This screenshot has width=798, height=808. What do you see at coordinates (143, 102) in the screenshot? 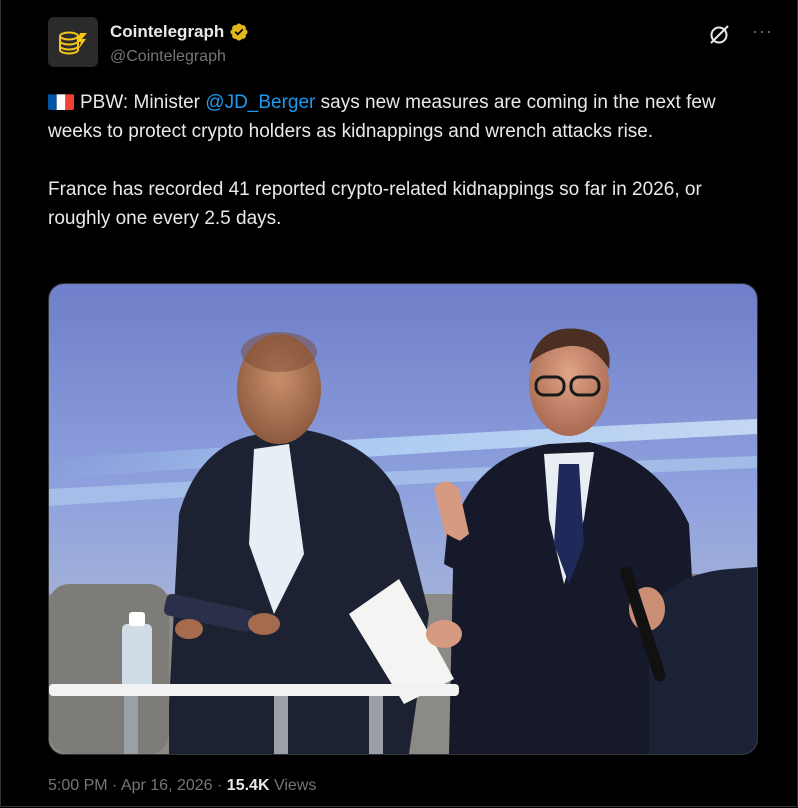
I see `tweet-text-prefix: PBW: Minister` at bounding box center [143, 102].